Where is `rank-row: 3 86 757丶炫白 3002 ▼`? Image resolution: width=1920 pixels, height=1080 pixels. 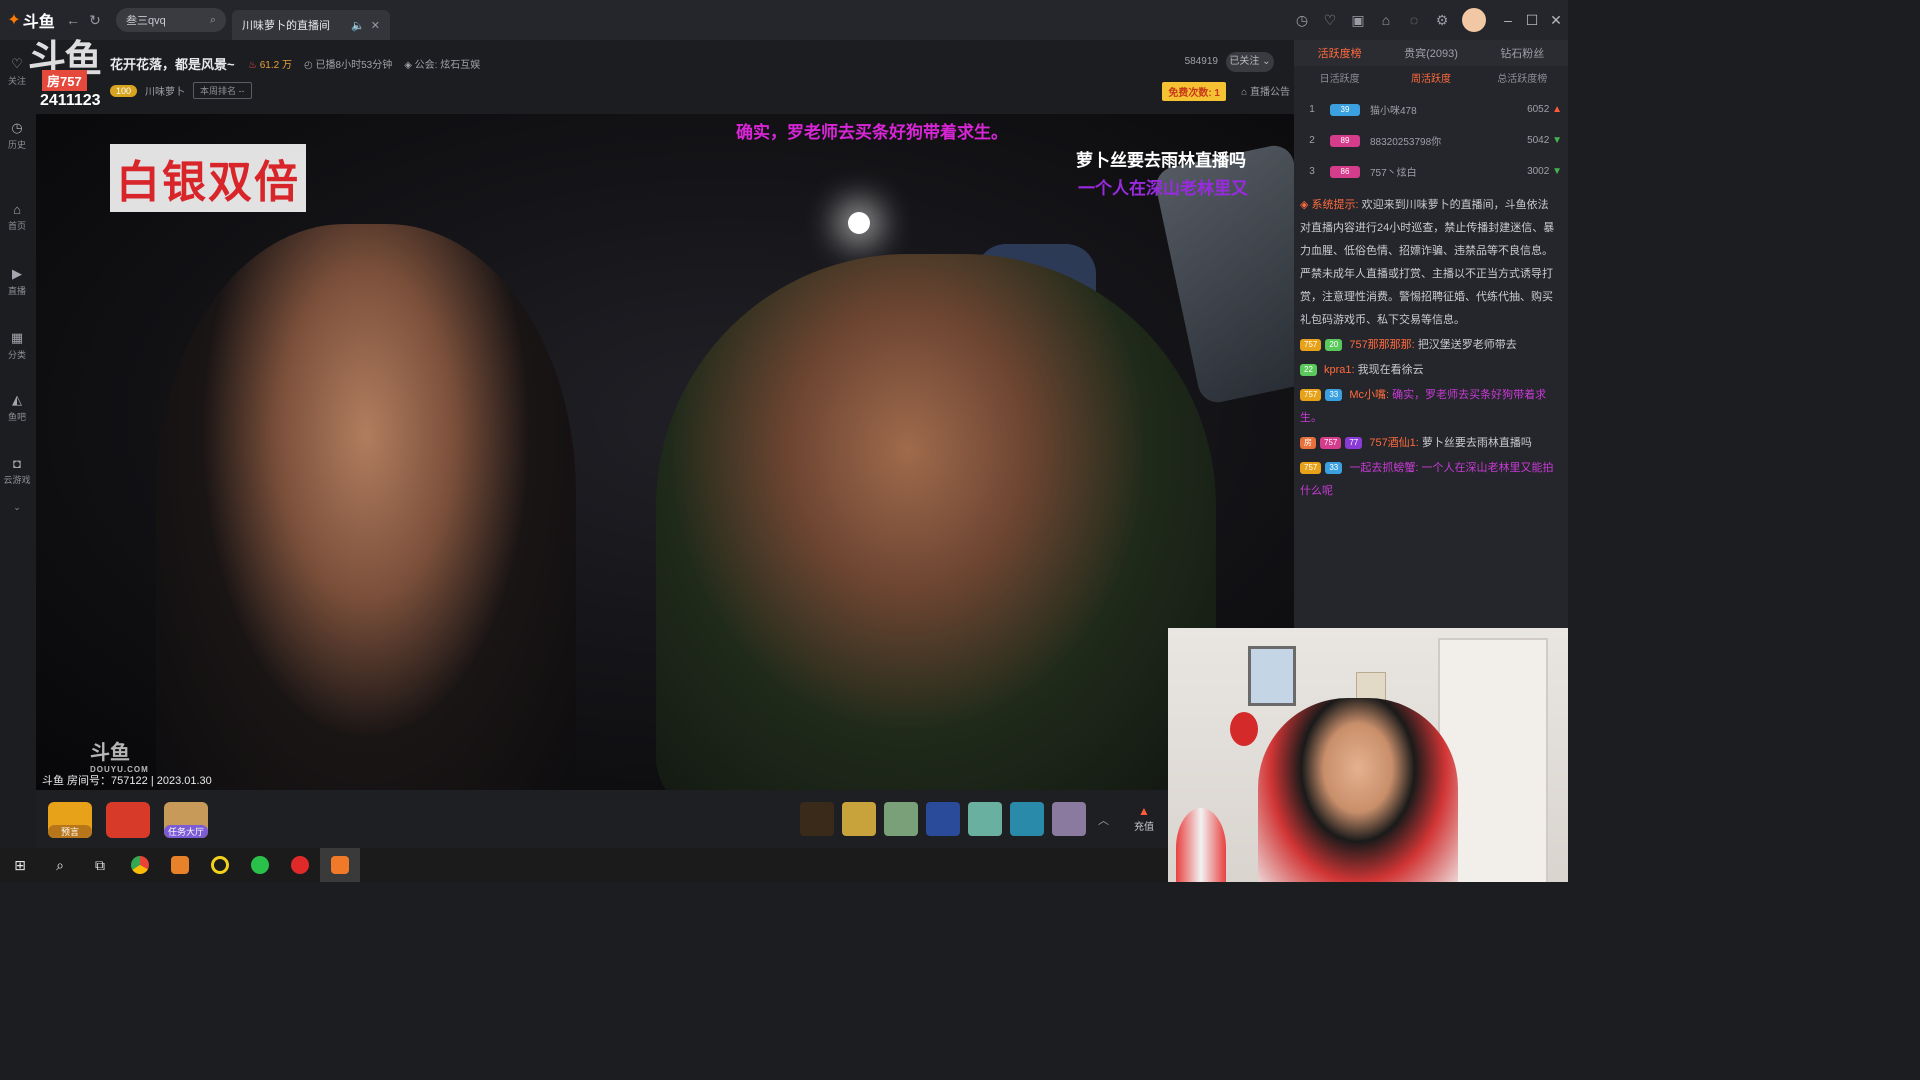 rank-row: 3 86 757丶炫白 3002 ▼ is located at coordinates (1431, 171).